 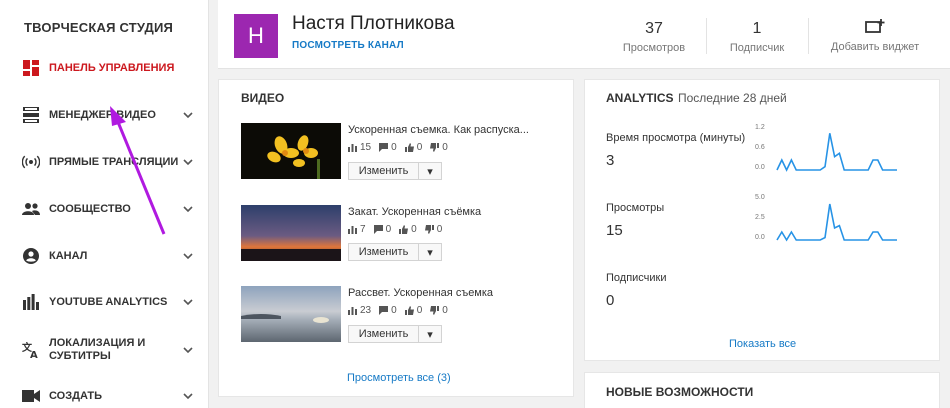 I want to click on subscribers-stat: 1 Подписчик, so click(x=757, y=37).